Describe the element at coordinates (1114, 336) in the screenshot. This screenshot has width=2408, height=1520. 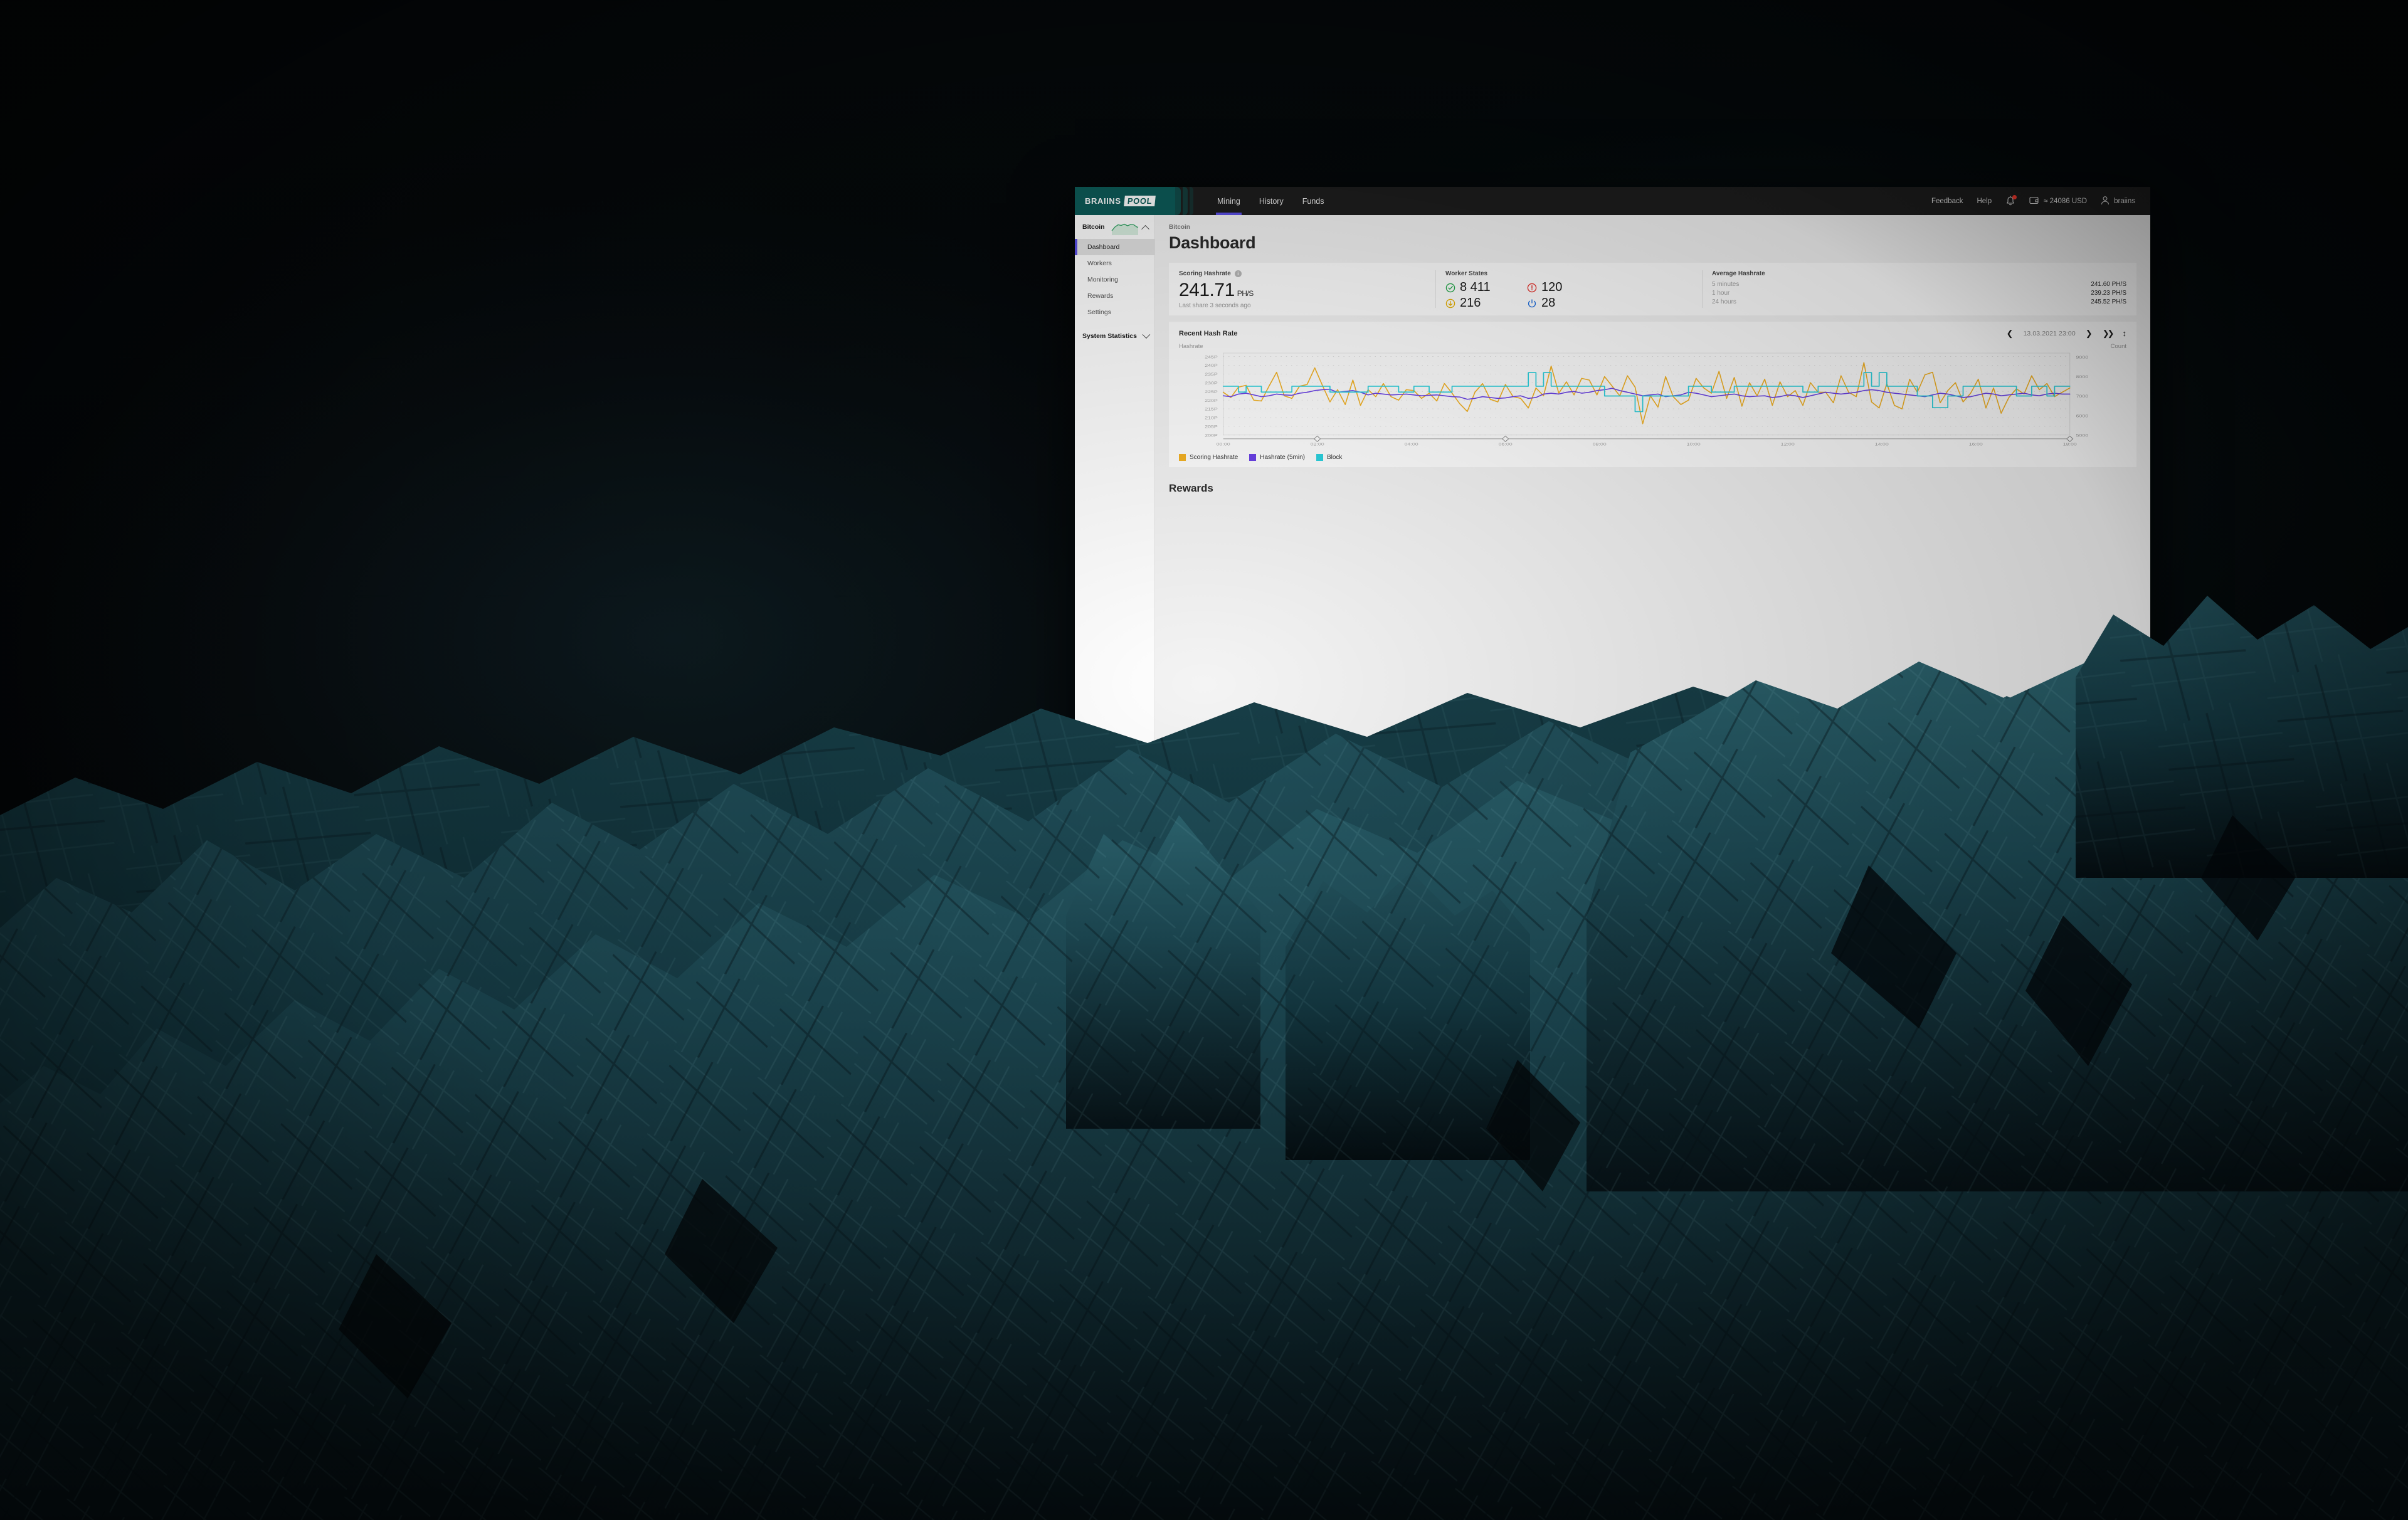
I see `sidebar-group-system-statistics: System Statistics` at that location.